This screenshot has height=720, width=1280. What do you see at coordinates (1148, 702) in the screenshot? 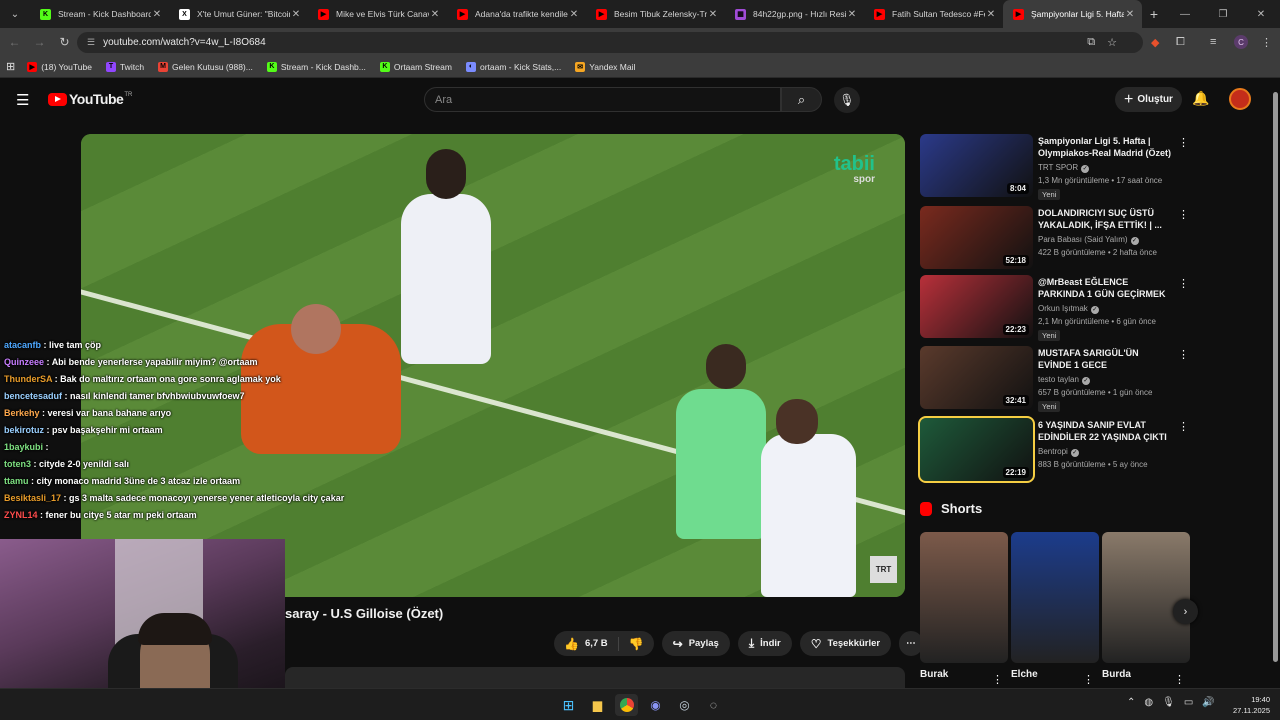
I see `network-icon: ◍` at bounding box center [1148, 702].